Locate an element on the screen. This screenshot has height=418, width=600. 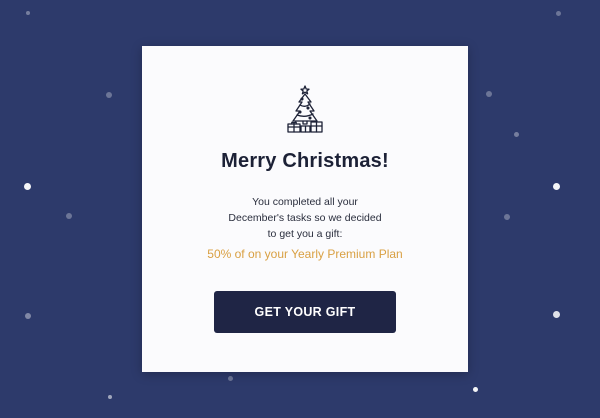
get-gift-button: GET YOUR GIFT is located at coordinates (305, 312).